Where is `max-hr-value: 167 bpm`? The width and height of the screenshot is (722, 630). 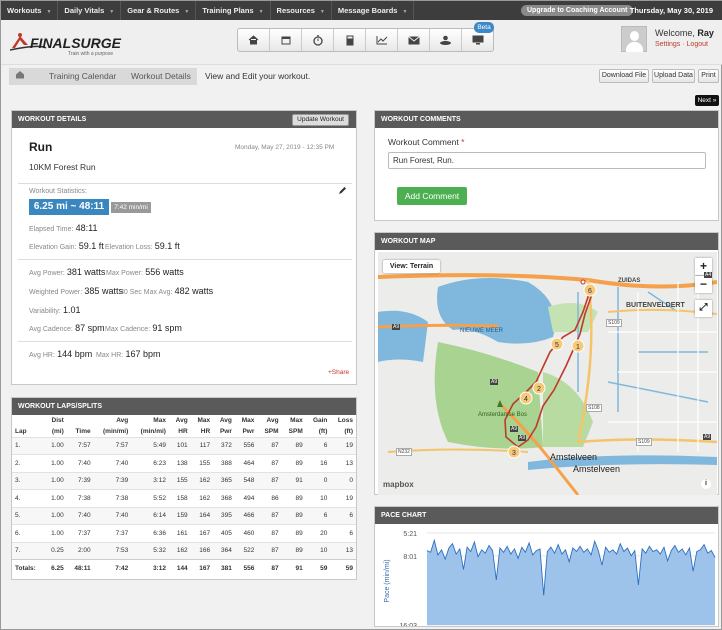 max-hr-value: 167 bpm is located at coordinates (143, 354).